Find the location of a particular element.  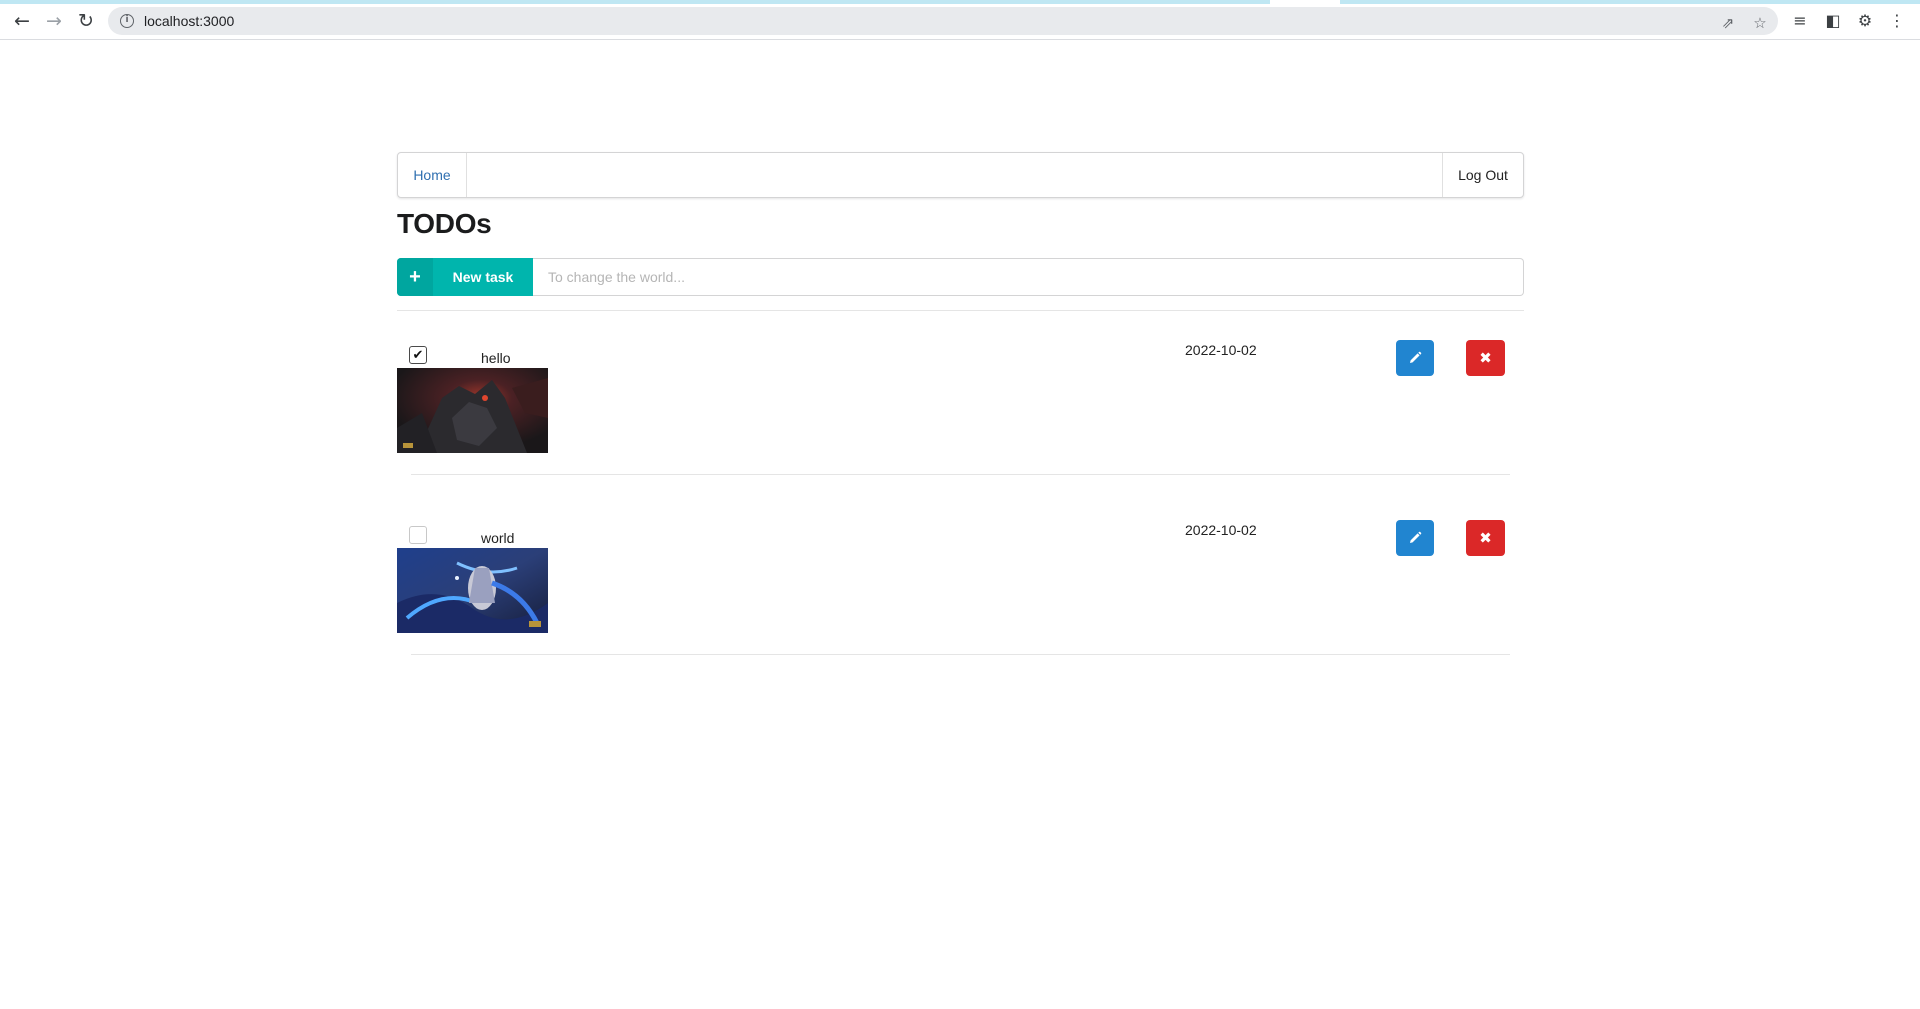

home-link: Home is located at coordinates (432, 175).